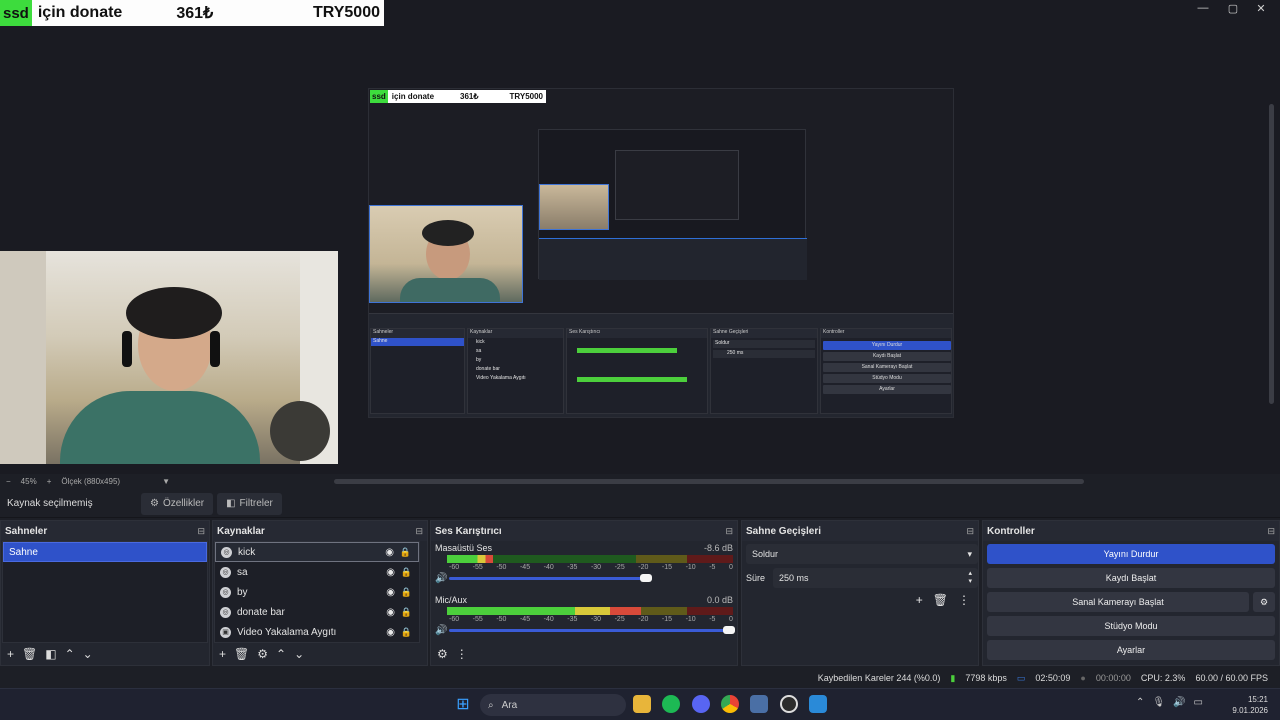  What do you see at coordinates (515, 333) in the screenshot?
I see `nested-sources-title: Kaynaklar` at bounding box center [515, 333].